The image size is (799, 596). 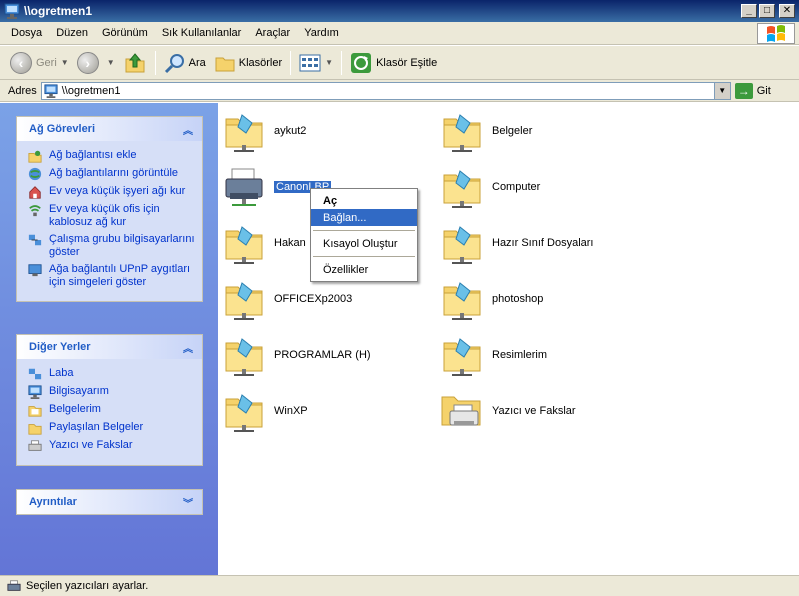 I want to click on place-my-computer: Bilgisayarım, so click(x=111, y=392).